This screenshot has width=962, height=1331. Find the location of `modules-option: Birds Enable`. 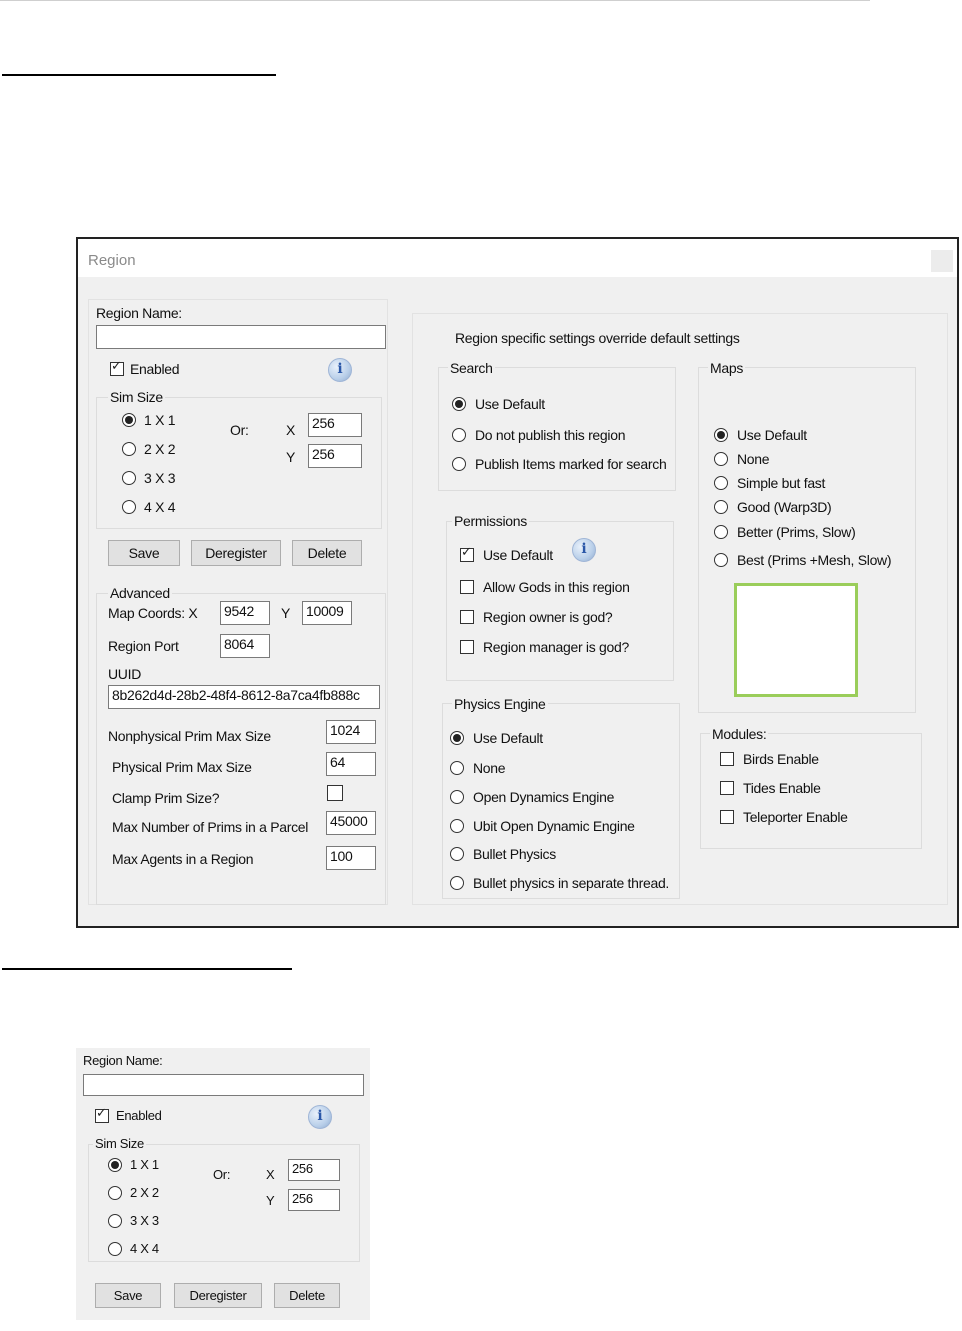

modules-option: Birds Enable is located at coordinates (781, 759).